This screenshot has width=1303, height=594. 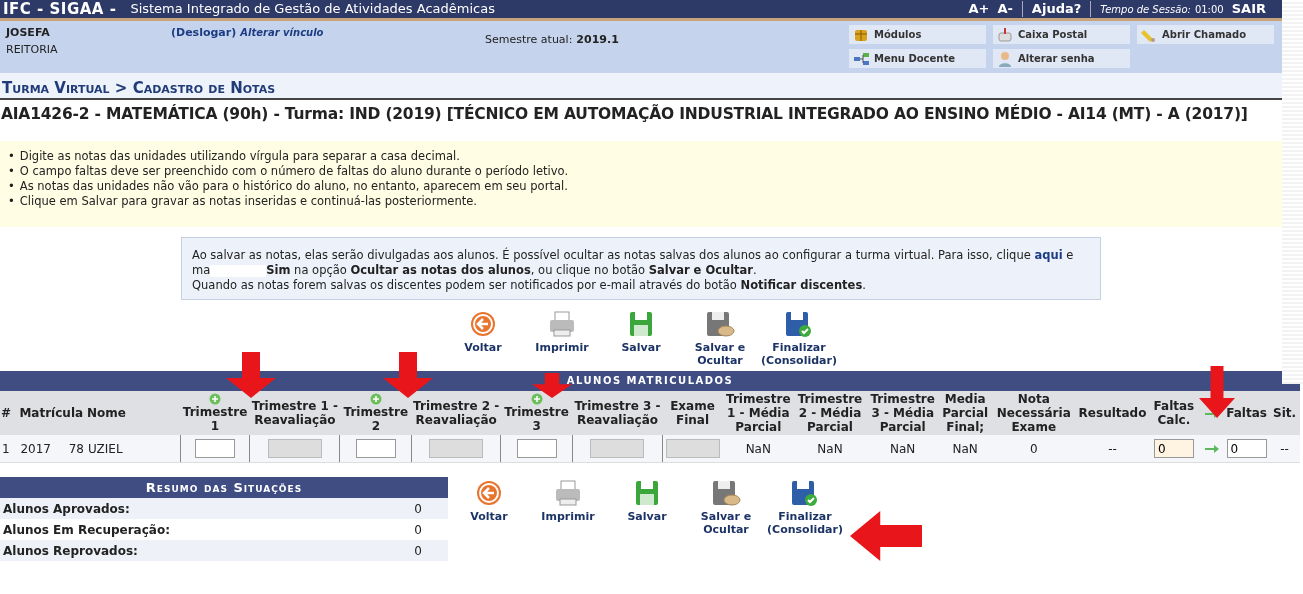 I want to click on column-header: Faltas, so click(x=1247, y=413).